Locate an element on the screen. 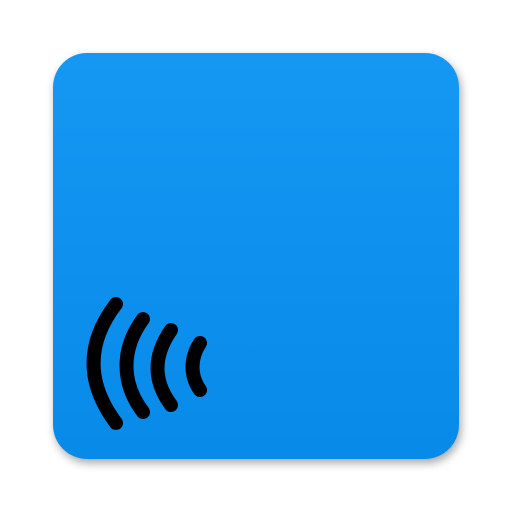 The width and height of the screenshot is (512, 512). signal-waves is located at coordinates (146, 363).